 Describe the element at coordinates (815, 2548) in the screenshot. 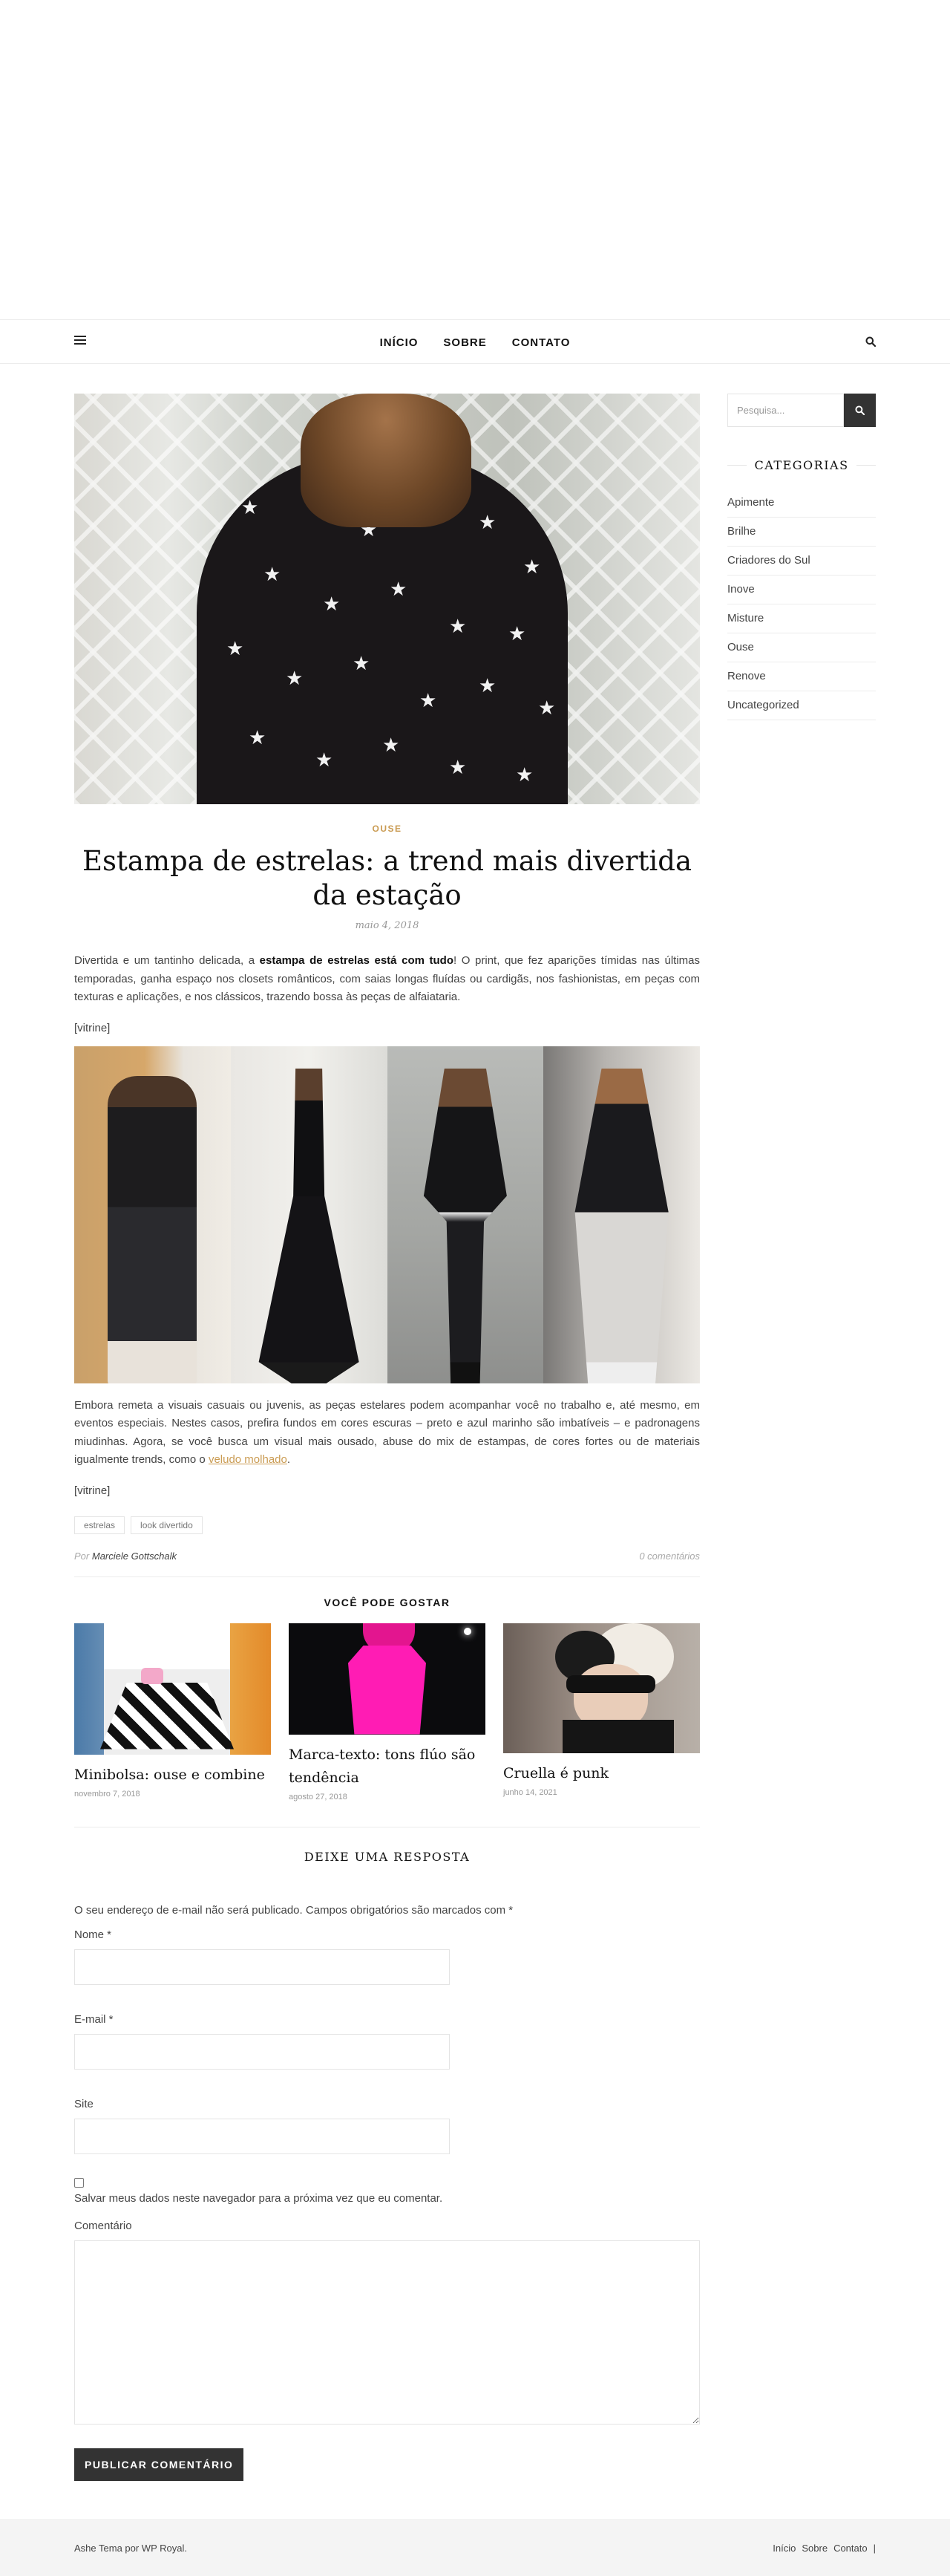

I see `footer-link-sobre: Sobre` at that location.